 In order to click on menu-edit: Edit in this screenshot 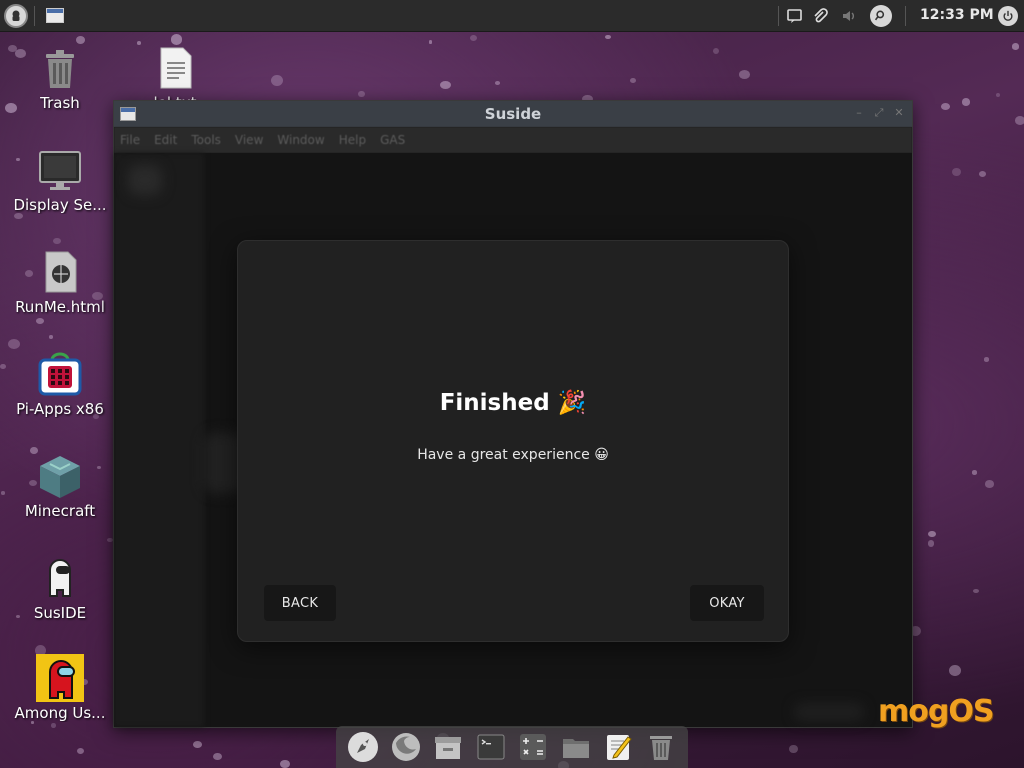, I will do `click(165, 140)`.